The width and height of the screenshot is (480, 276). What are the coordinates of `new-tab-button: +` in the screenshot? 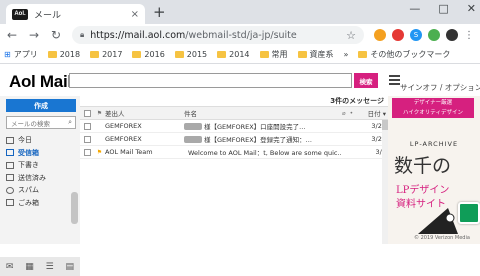 It's located at (159, 12).